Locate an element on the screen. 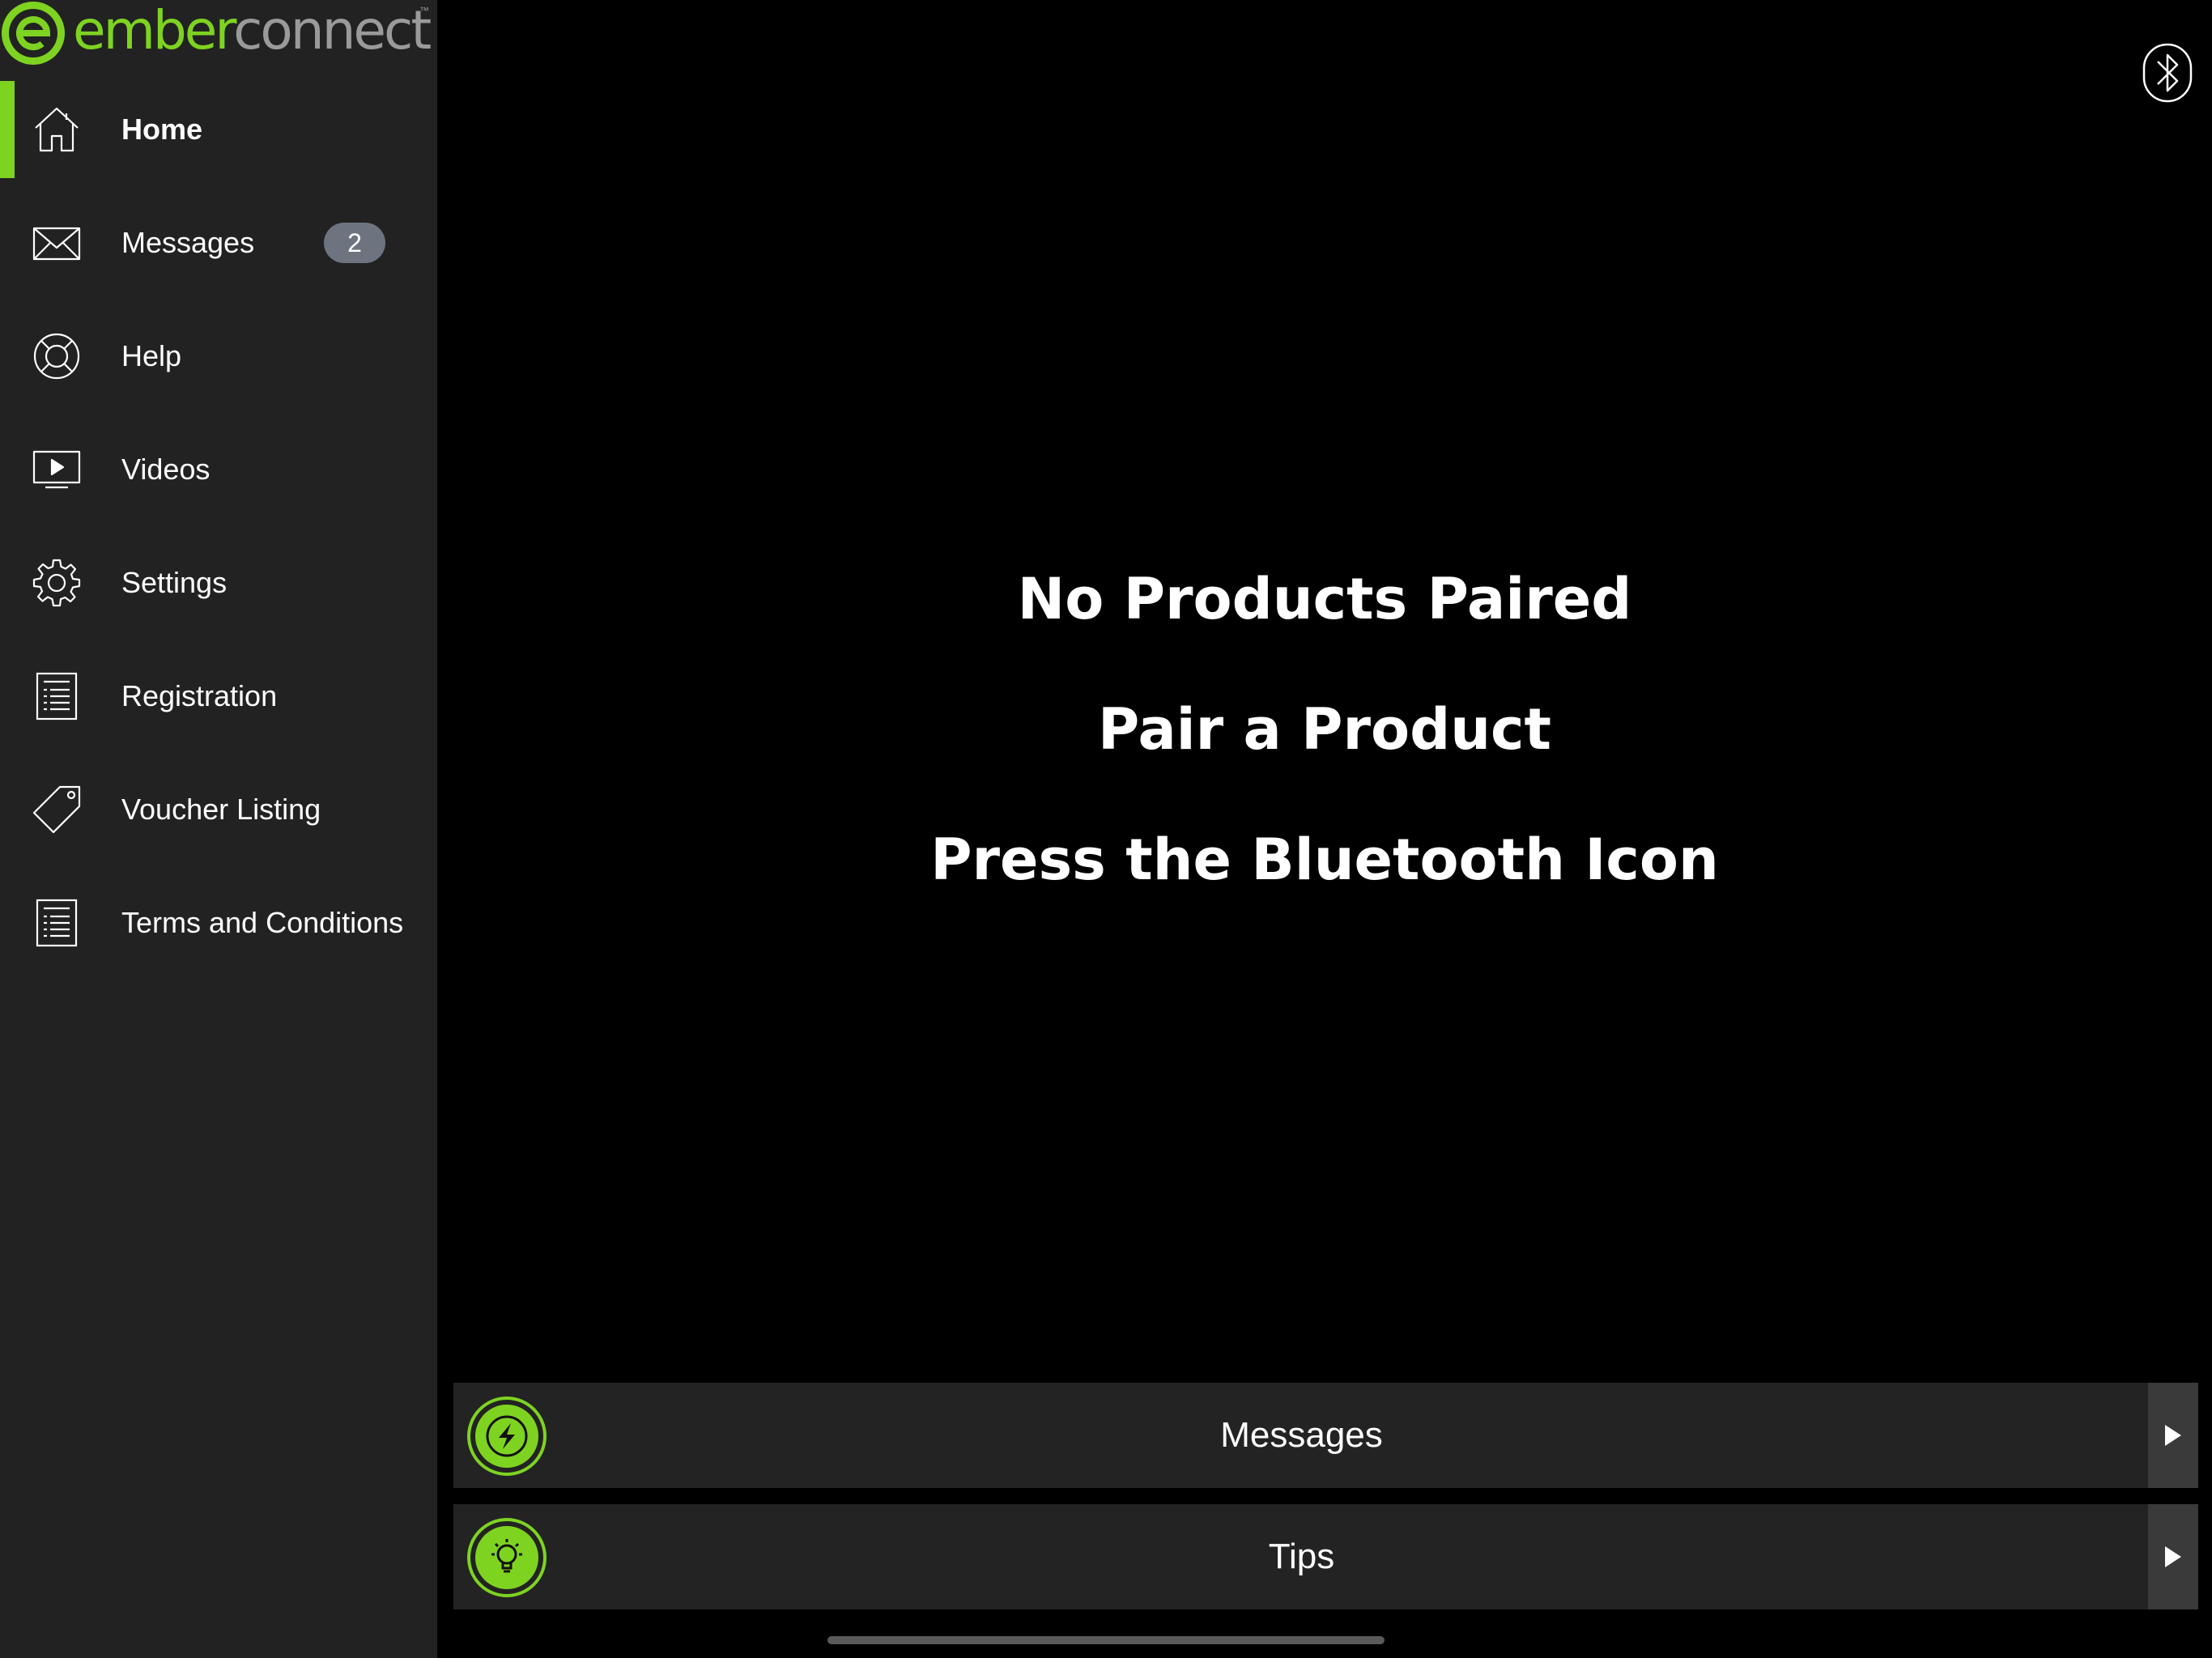  unread-count-badge: 2 is located at coordinates (355, 243).